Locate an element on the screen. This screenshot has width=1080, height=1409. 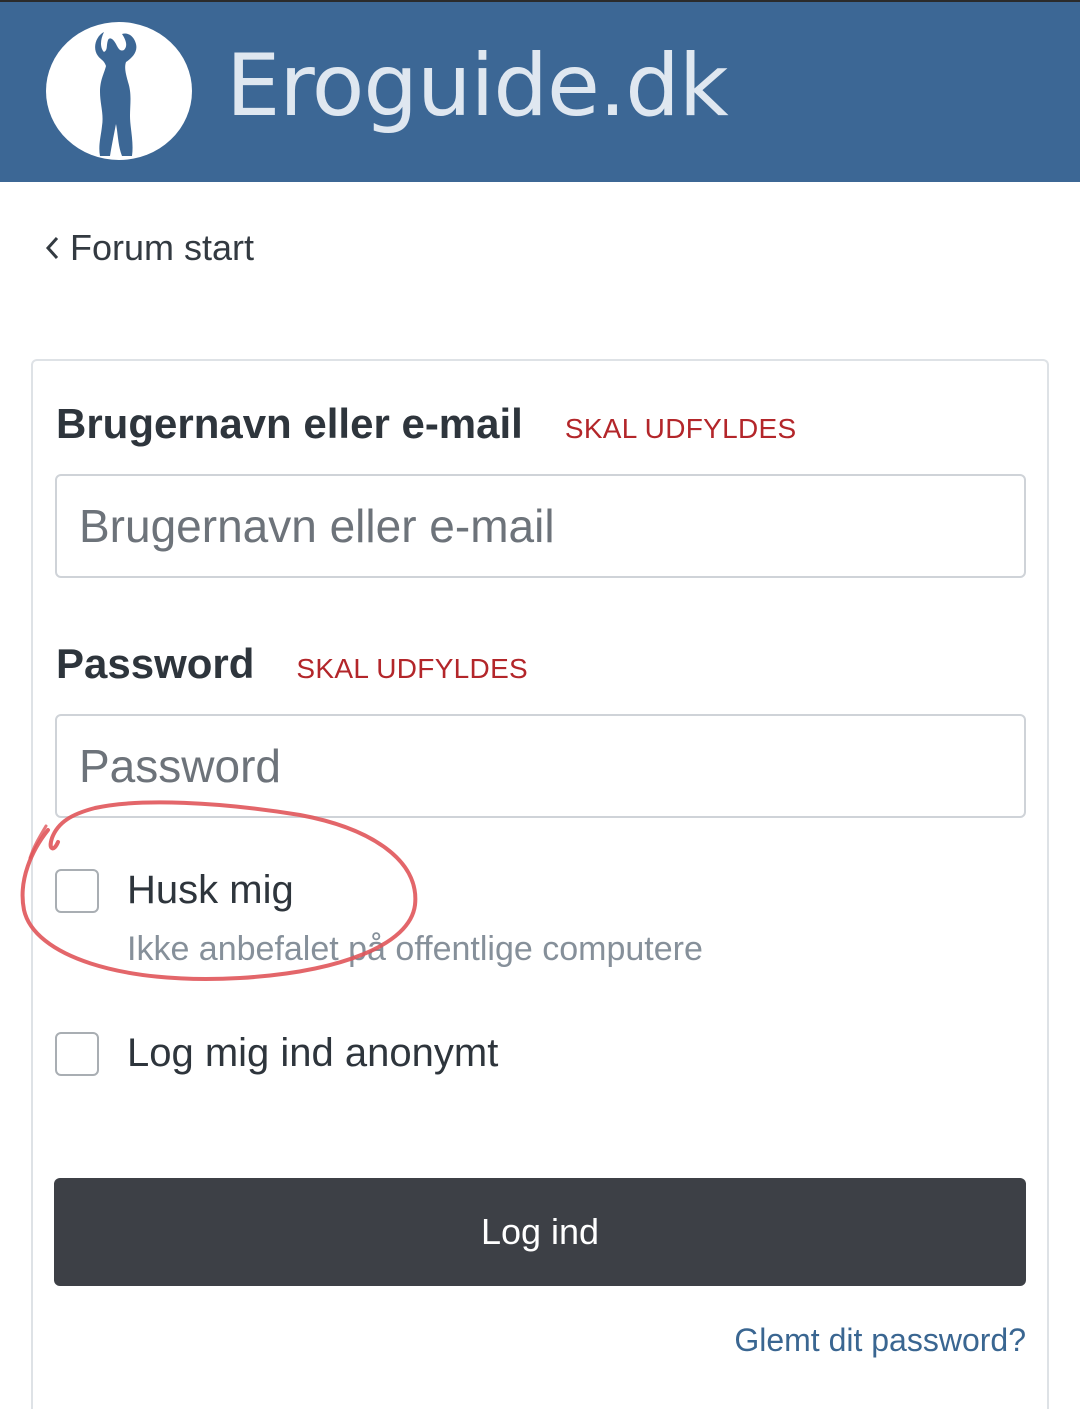
username-label-row: Brugernavn eller e-mail SKAL UDFYLDES is located at coordinates (426, 424).